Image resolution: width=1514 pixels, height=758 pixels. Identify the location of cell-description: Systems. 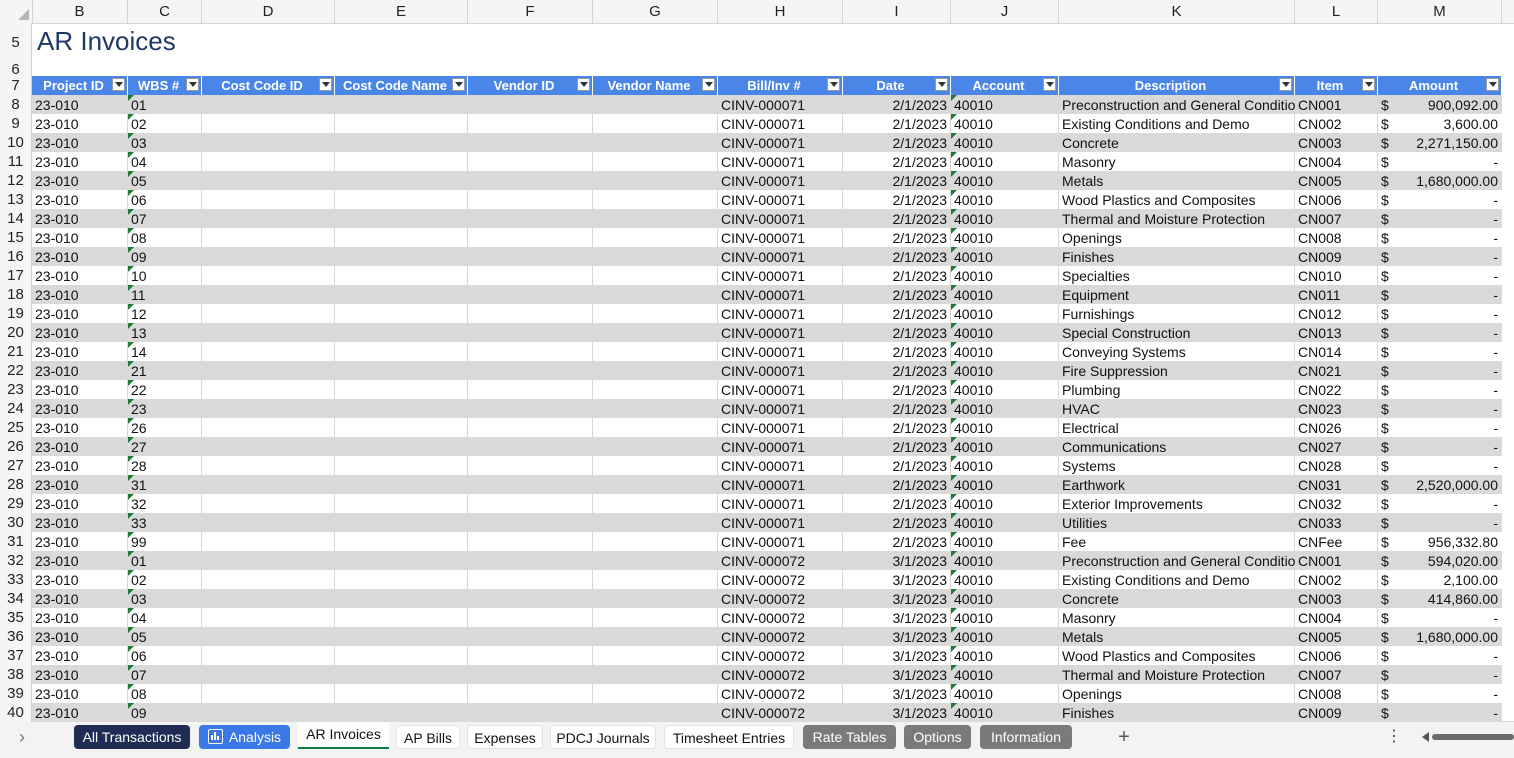
(1177, 465).